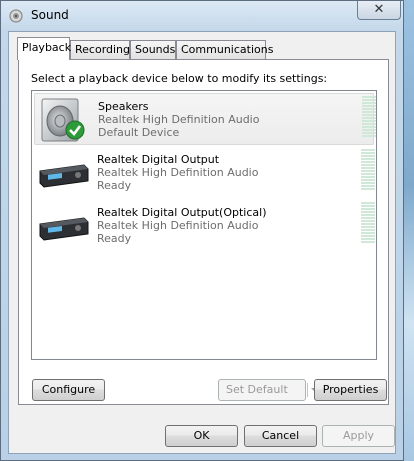 This screenshot has height=461, width=414. What do you see at coordinates (201, 436) in the screenshot?
I see `ok-button: OK` at bounding box center [201, 436].